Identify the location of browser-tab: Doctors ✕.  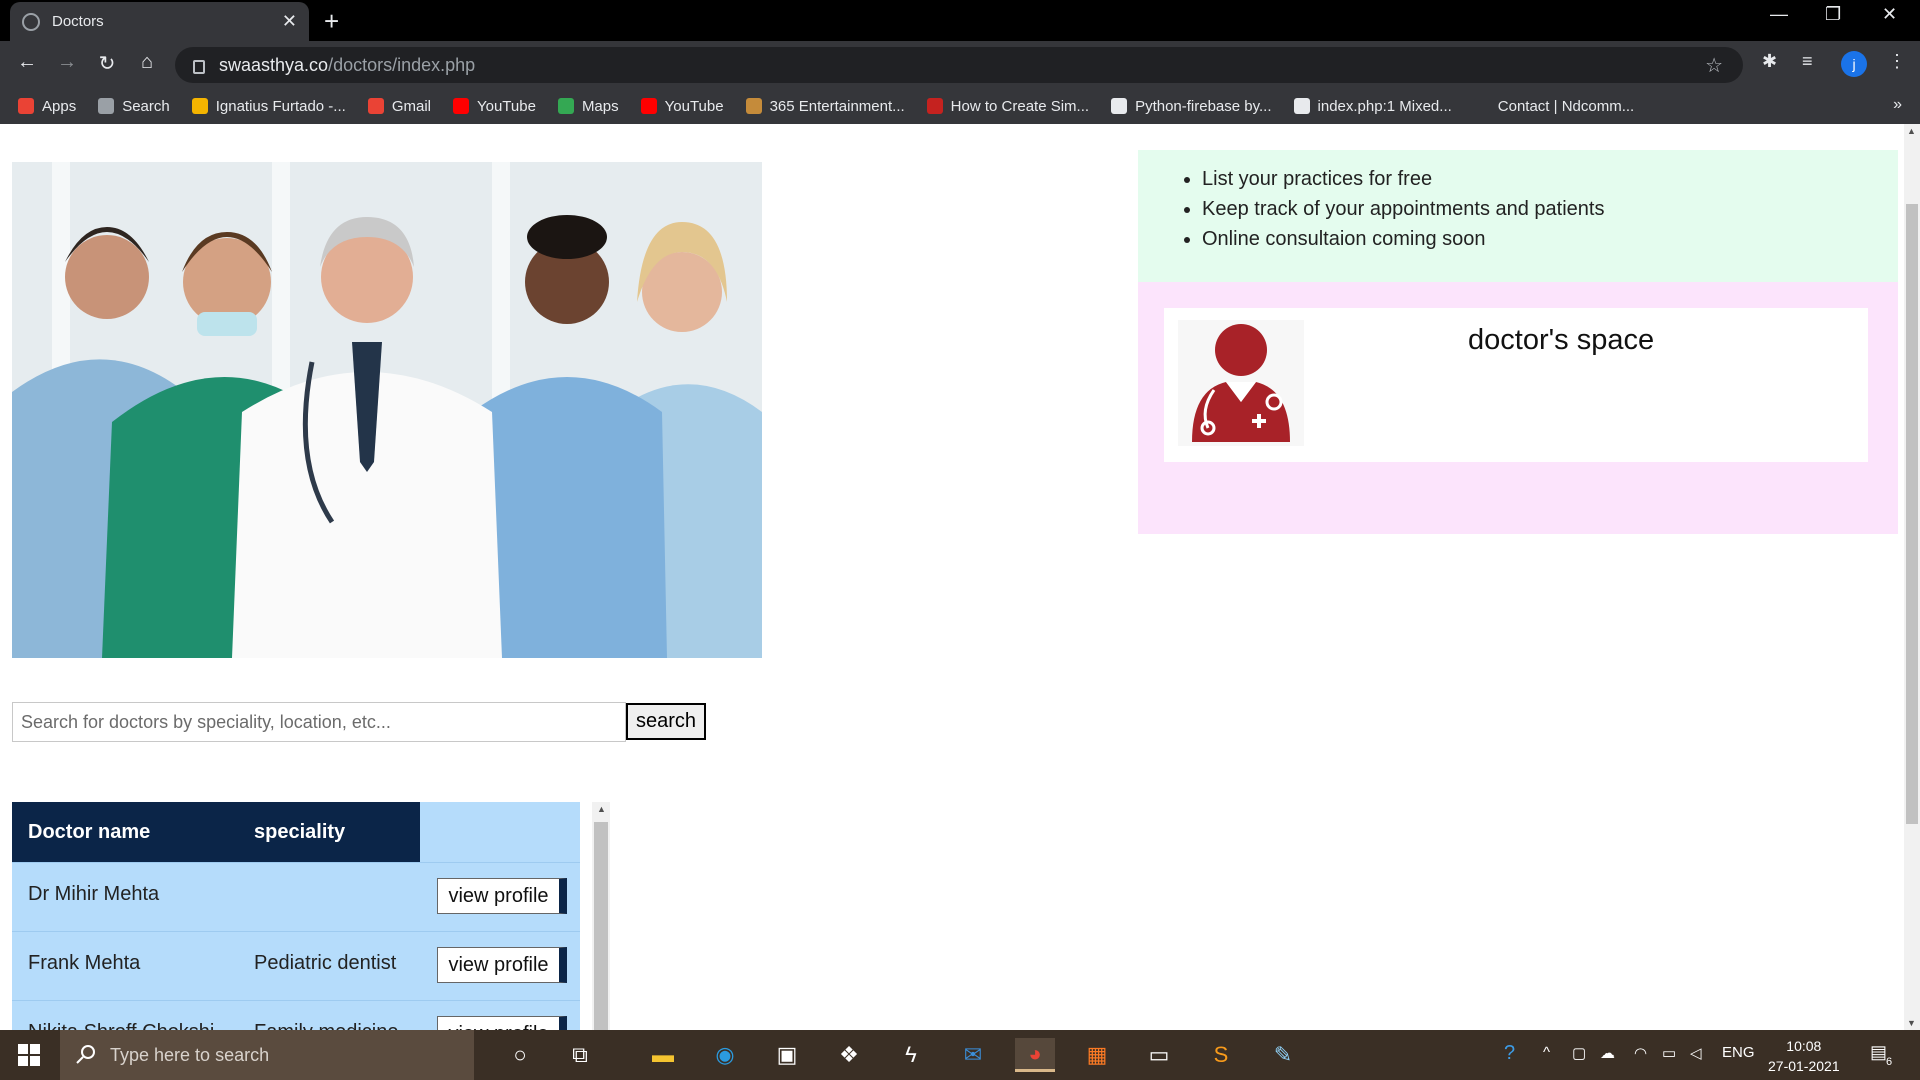
(159, 21).